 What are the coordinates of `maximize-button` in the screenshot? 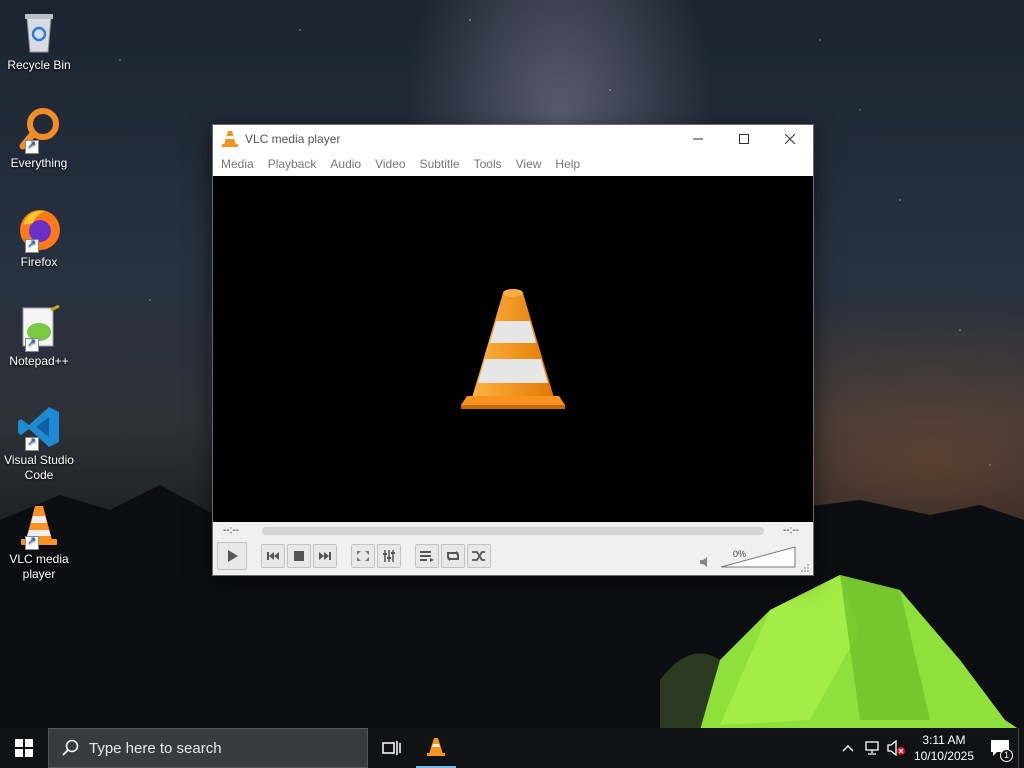 It's located at (744, 139).